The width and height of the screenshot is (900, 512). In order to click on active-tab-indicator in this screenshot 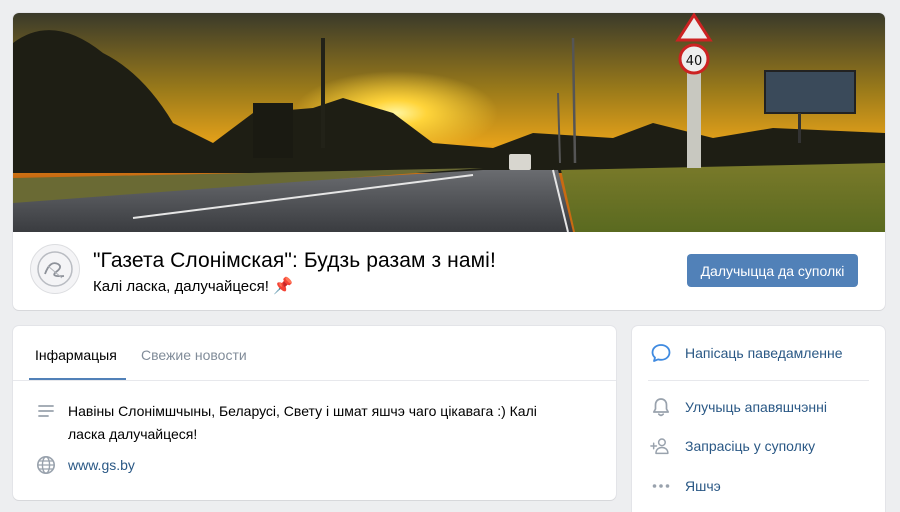, I will do `click(77, 379)`.